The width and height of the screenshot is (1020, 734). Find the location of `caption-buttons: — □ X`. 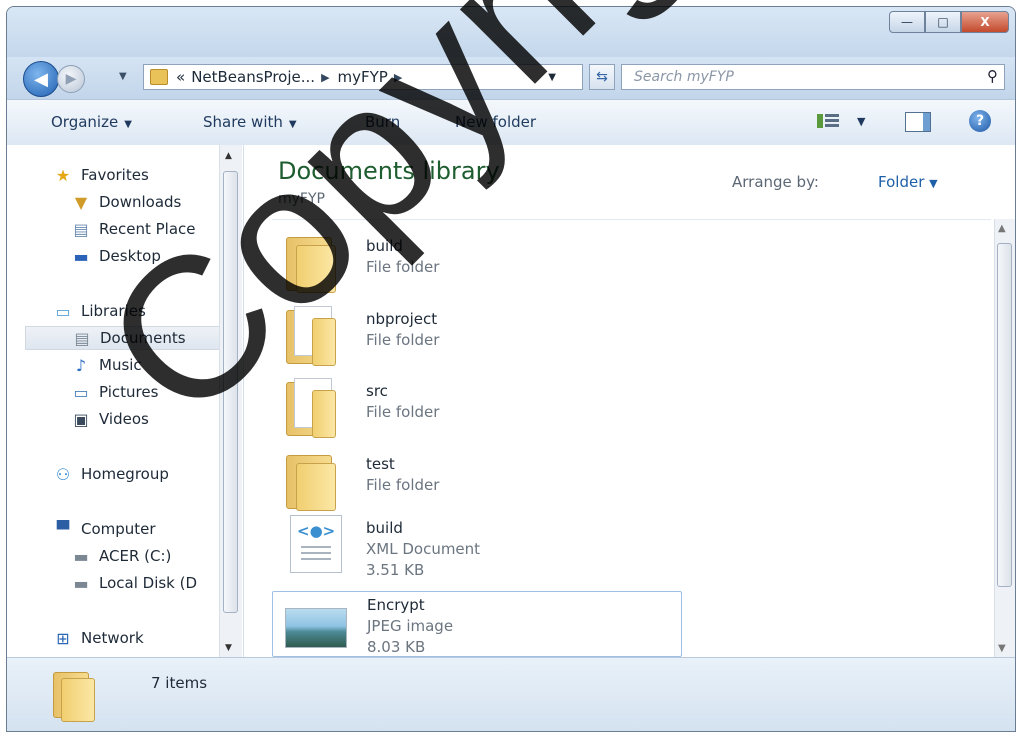

caption-buttons: — □ X is located at coordinates (949, 22).